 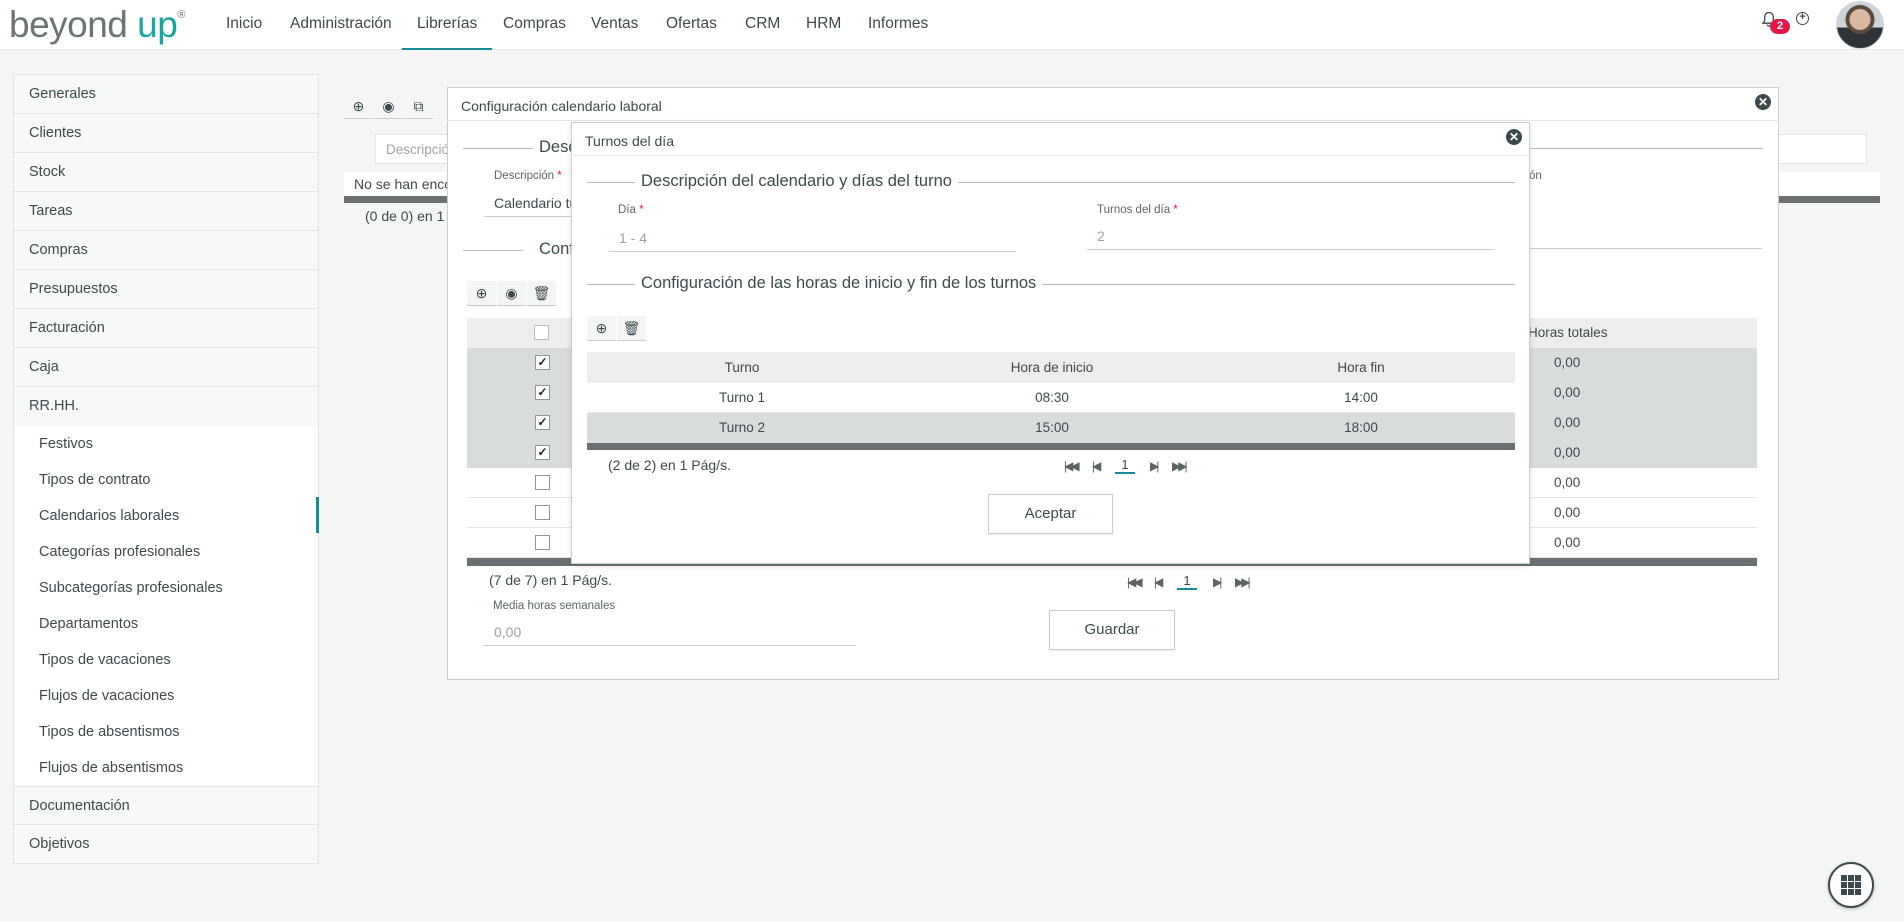 What do you see at coordinates (166, 211) in the screenshot?
I see `sidebar-item-tareas: Tareas` at bounding box center [166, 211].